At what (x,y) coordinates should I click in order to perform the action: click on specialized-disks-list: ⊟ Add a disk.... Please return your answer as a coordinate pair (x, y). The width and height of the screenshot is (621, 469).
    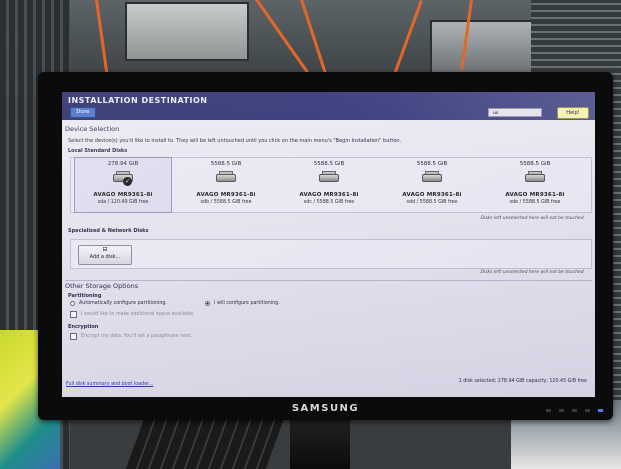
    Looking at the image, I should click on (331, 254).